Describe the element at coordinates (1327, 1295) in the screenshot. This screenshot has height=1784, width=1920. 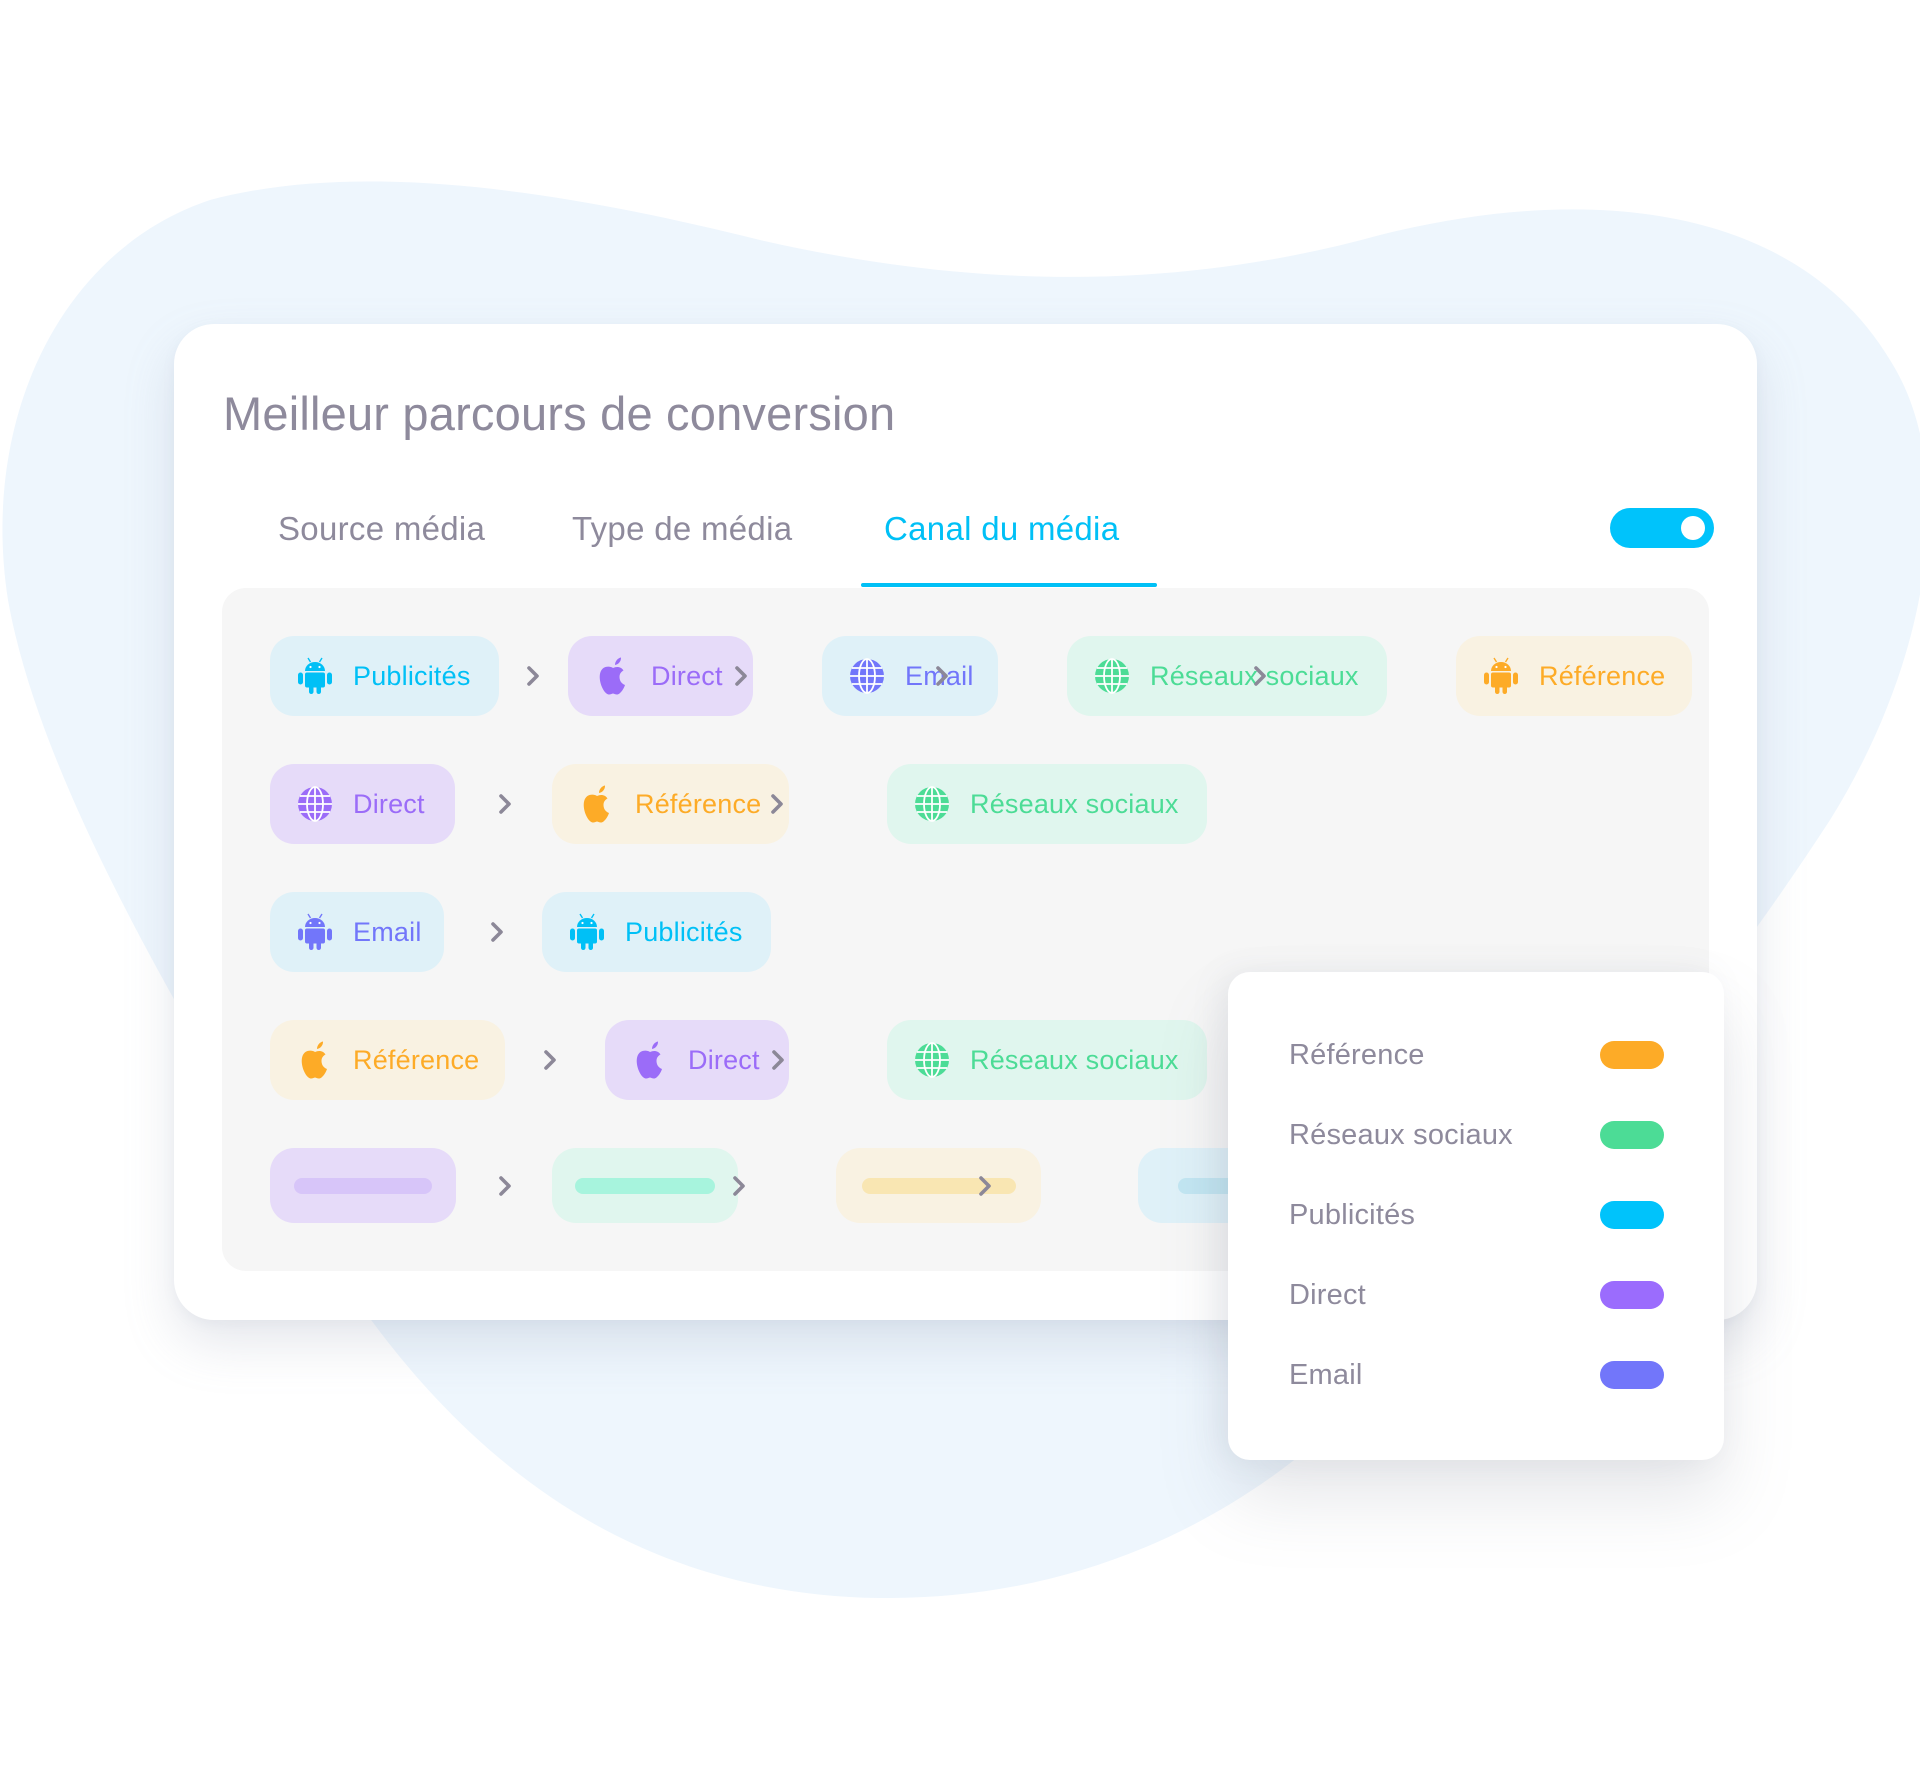
I see `legend-label: Direct` at that location.